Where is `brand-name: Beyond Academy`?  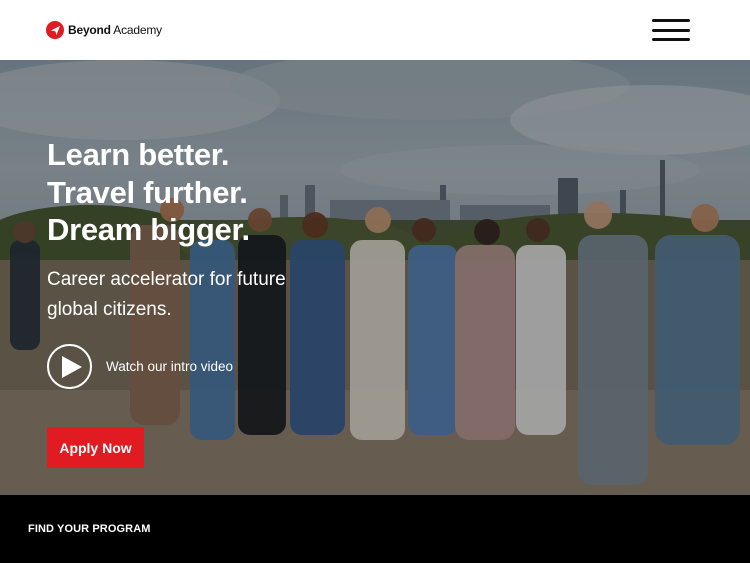
brand-name: Beyond Academy is located at coordinates (115, 30).